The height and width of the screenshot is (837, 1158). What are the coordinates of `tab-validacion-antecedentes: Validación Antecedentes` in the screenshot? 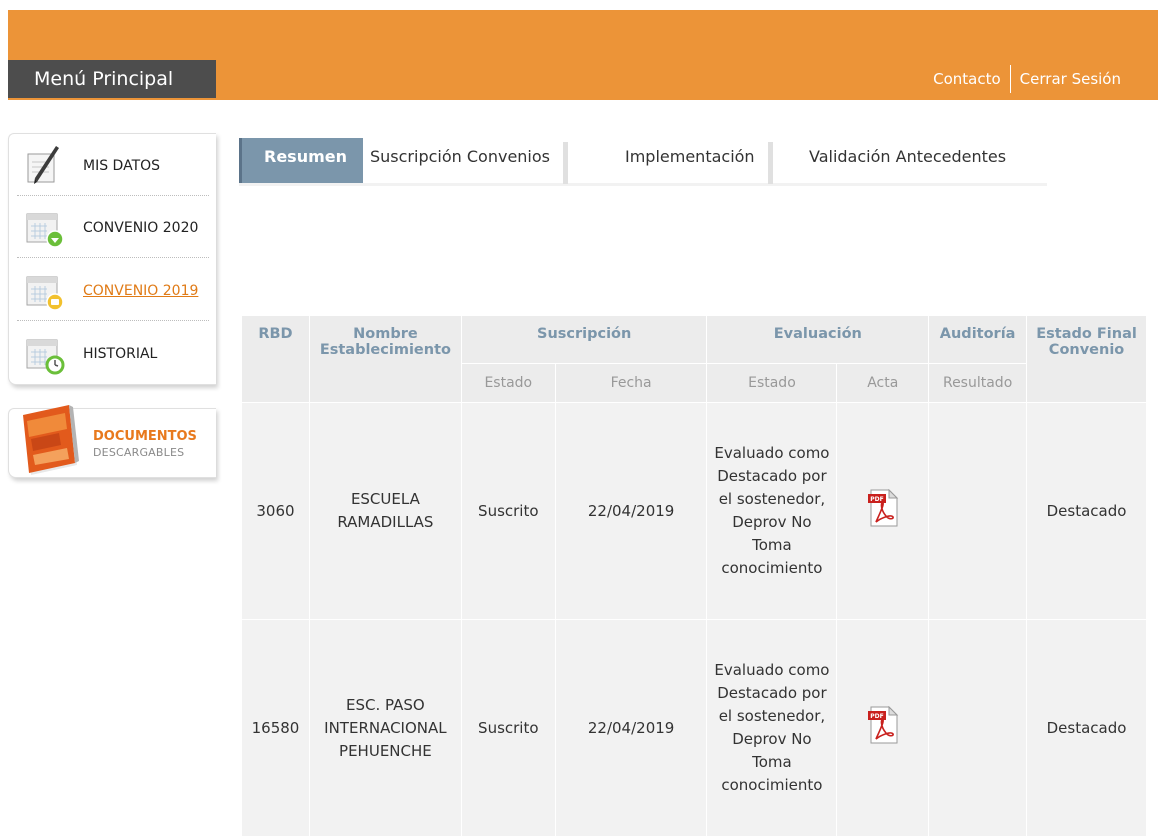 It's located at (907, 160).